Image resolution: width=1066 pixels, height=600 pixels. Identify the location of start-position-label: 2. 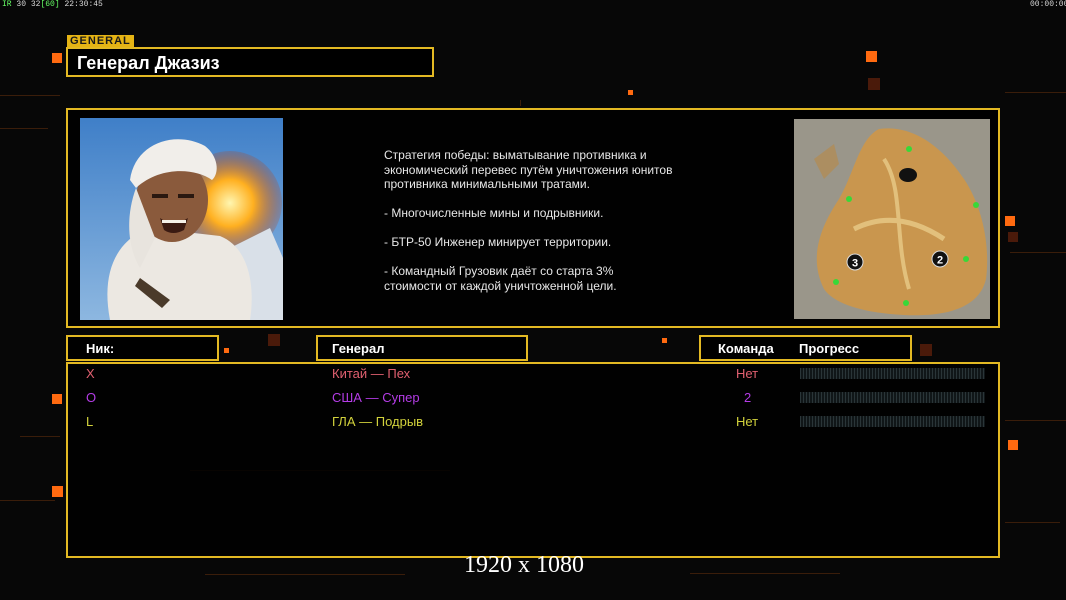
(940, 261).